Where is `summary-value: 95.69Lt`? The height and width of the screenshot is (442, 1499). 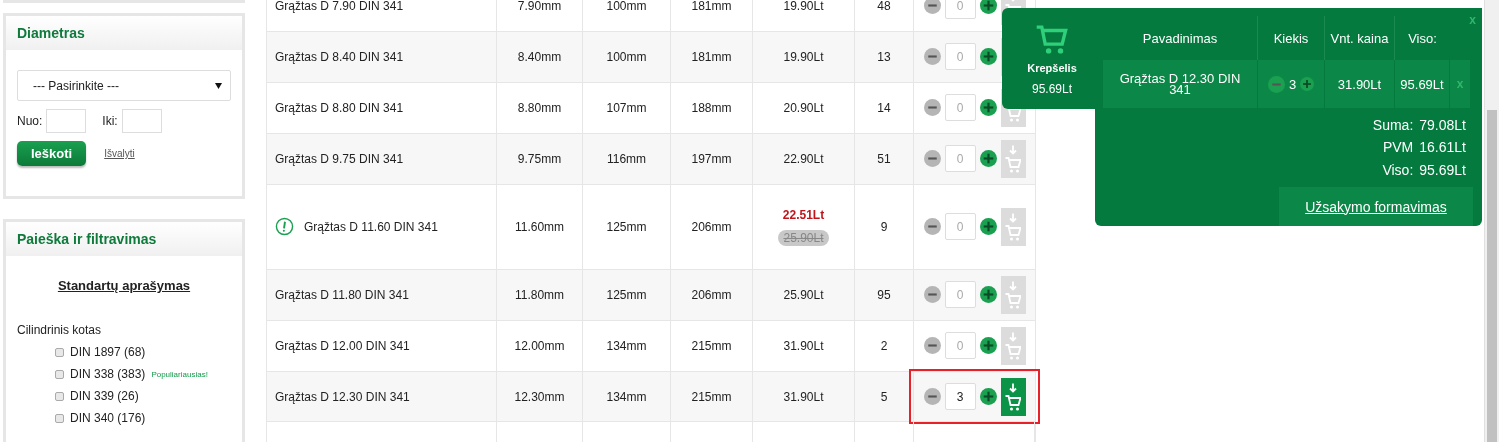 summary-value: 95.69Lt is located at coordinates (1442, 169).